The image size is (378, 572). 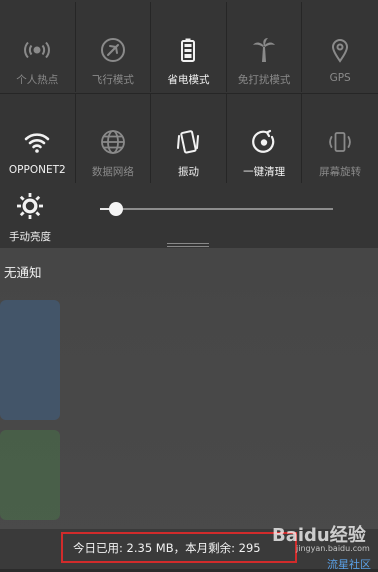 What do you see at coordinates (216, 209) in the screenshot?
I see `brightness-slider-track` at bounding box center [216, 209].